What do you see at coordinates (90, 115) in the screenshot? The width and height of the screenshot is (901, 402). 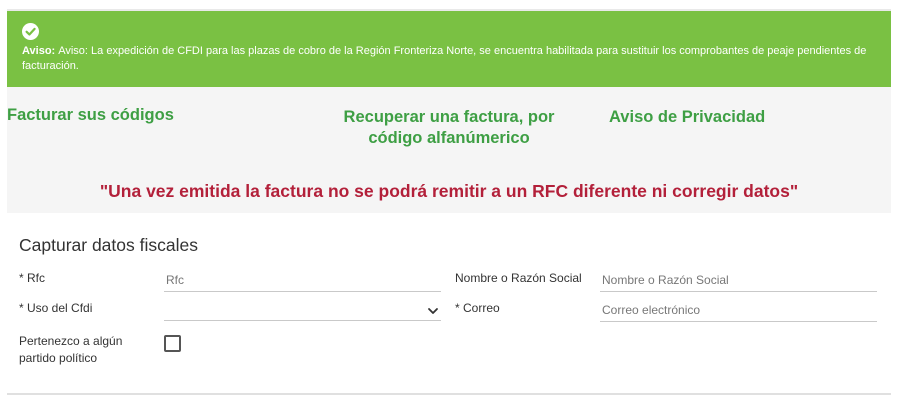 I see `facturar-codigos-link: Facturar sus códigos` at bounding box center [90, 115].